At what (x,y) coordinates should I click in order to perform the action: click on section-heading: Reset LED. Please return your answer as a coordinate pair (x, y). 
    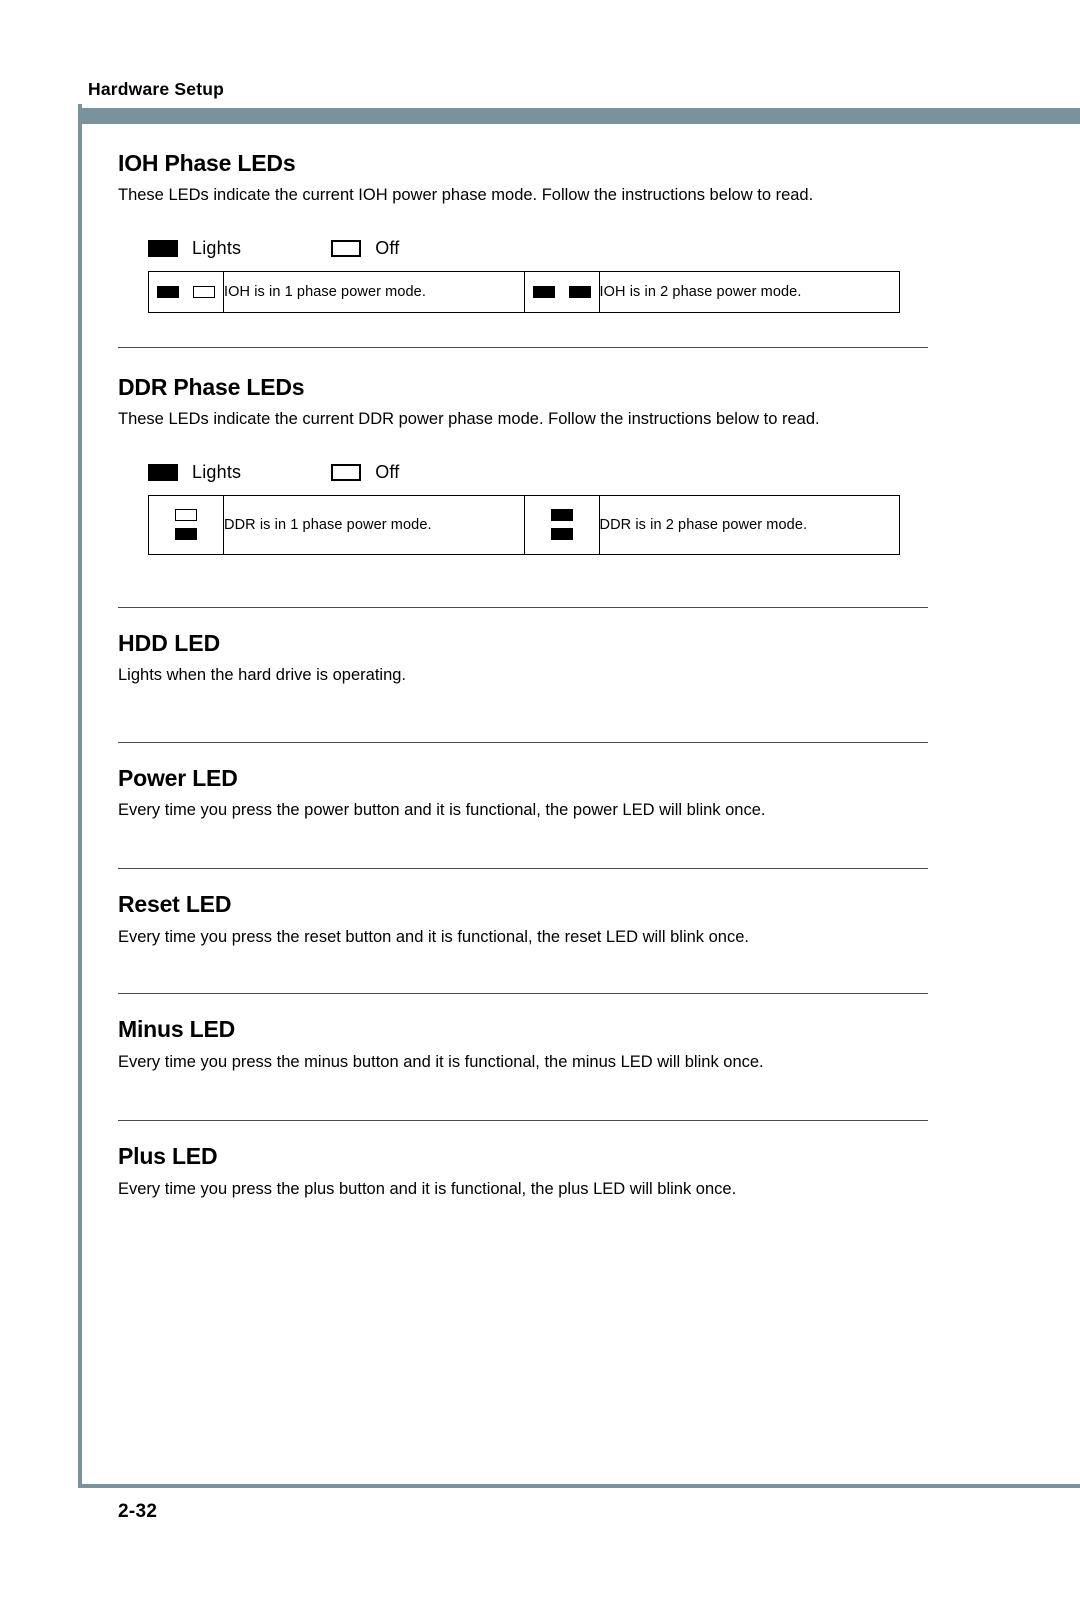
    Looking at the image, I should click on (175, 904).